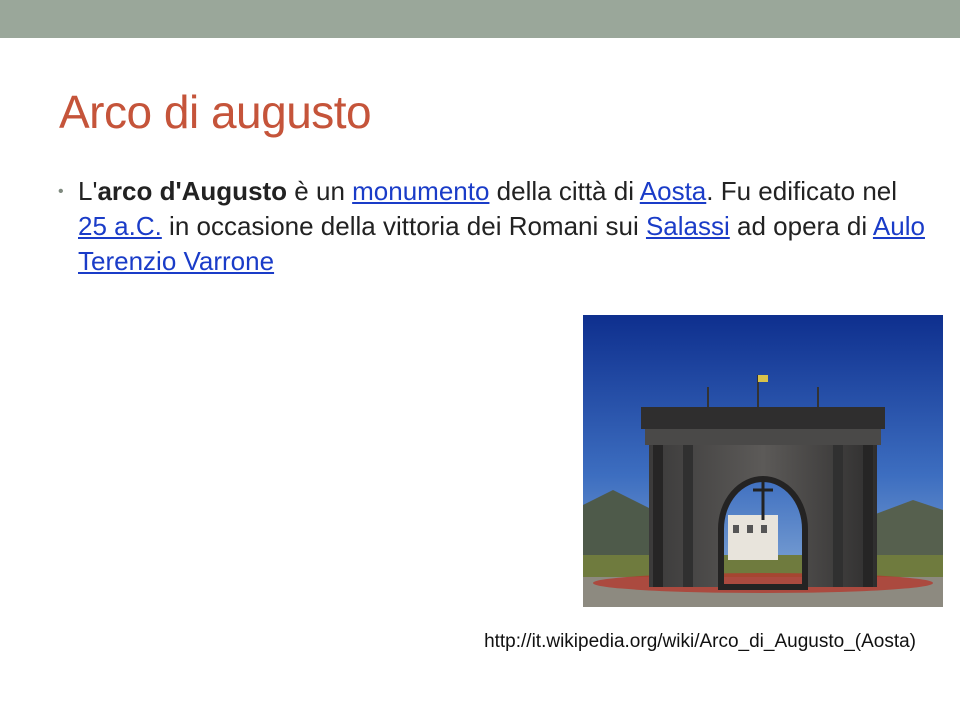  I want to click on text-fragment: della città di, so click(564, 191).